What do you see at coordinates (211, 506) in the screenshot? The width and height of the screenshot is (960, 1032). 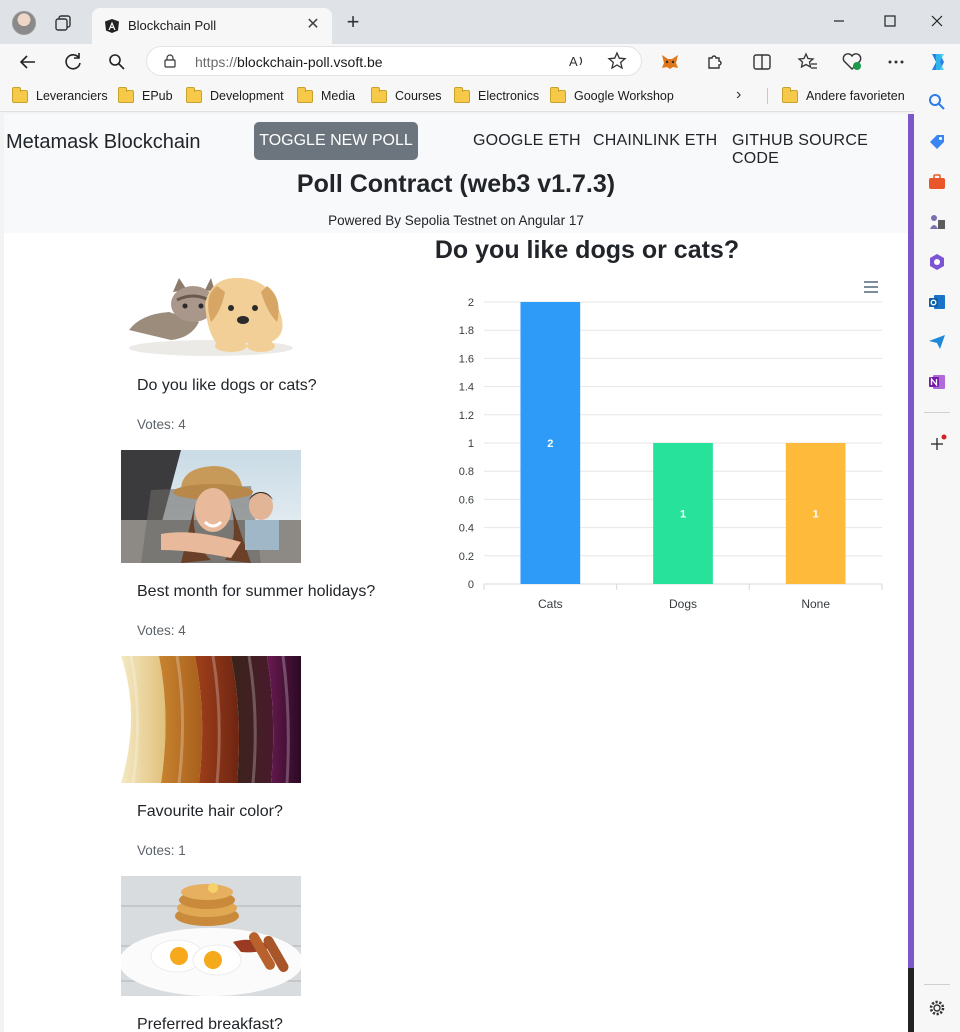 I see `poll-image-summer-car` at bounding box center [211, 506].